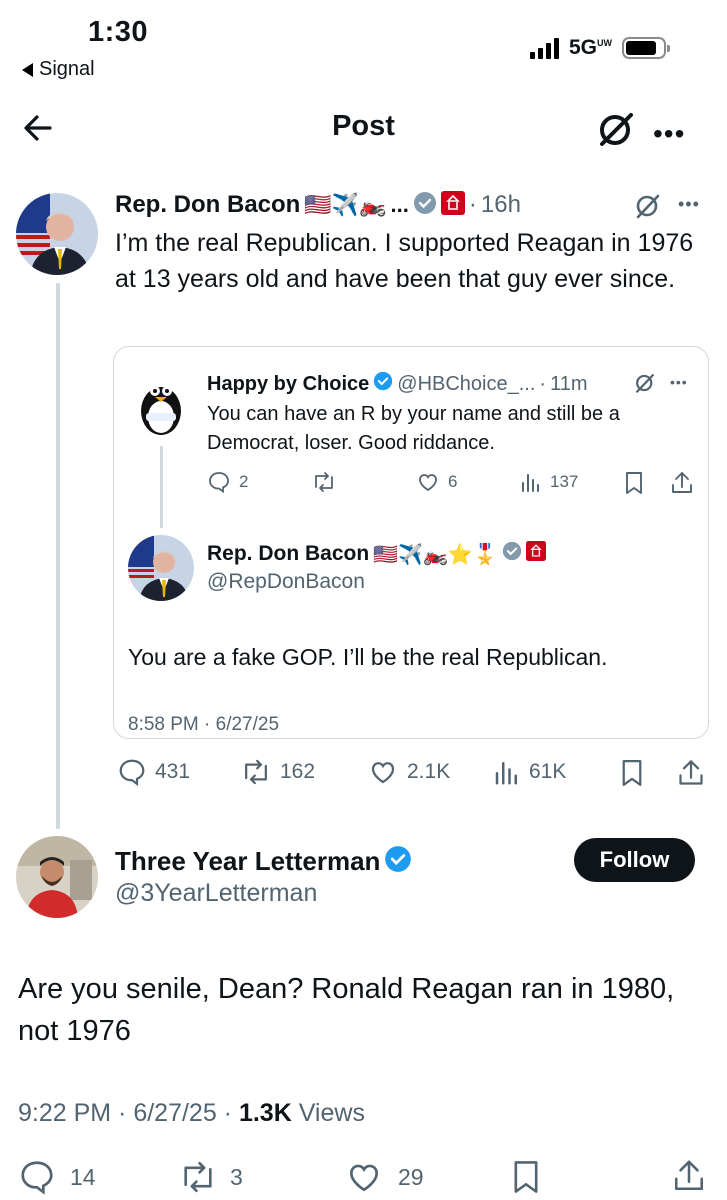 The height and width of the screenshot is (1200, 727). I want to click on author-emojis: 🇺🇸✈️🏍️⭐🎖️, so click(435, 554).